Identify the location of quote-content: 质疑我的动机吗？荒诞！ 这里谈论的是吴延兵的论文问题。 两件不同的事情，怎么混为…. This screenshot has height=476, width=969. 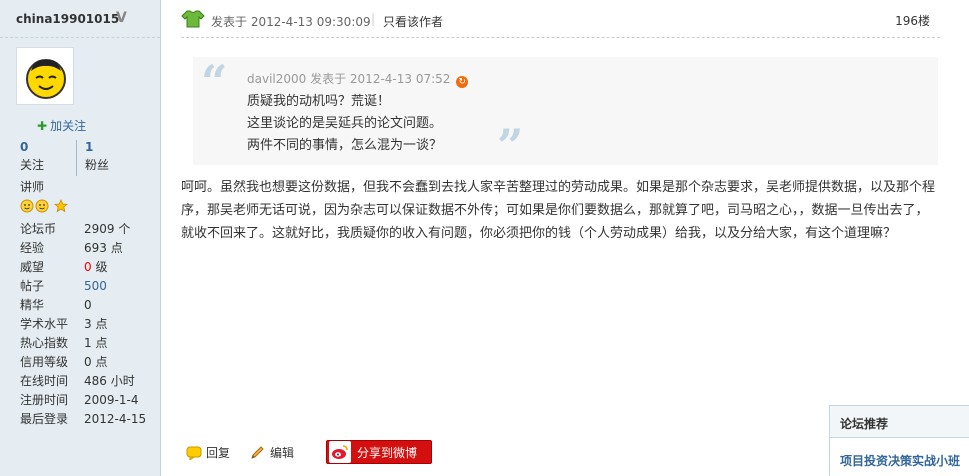
(344, 124).